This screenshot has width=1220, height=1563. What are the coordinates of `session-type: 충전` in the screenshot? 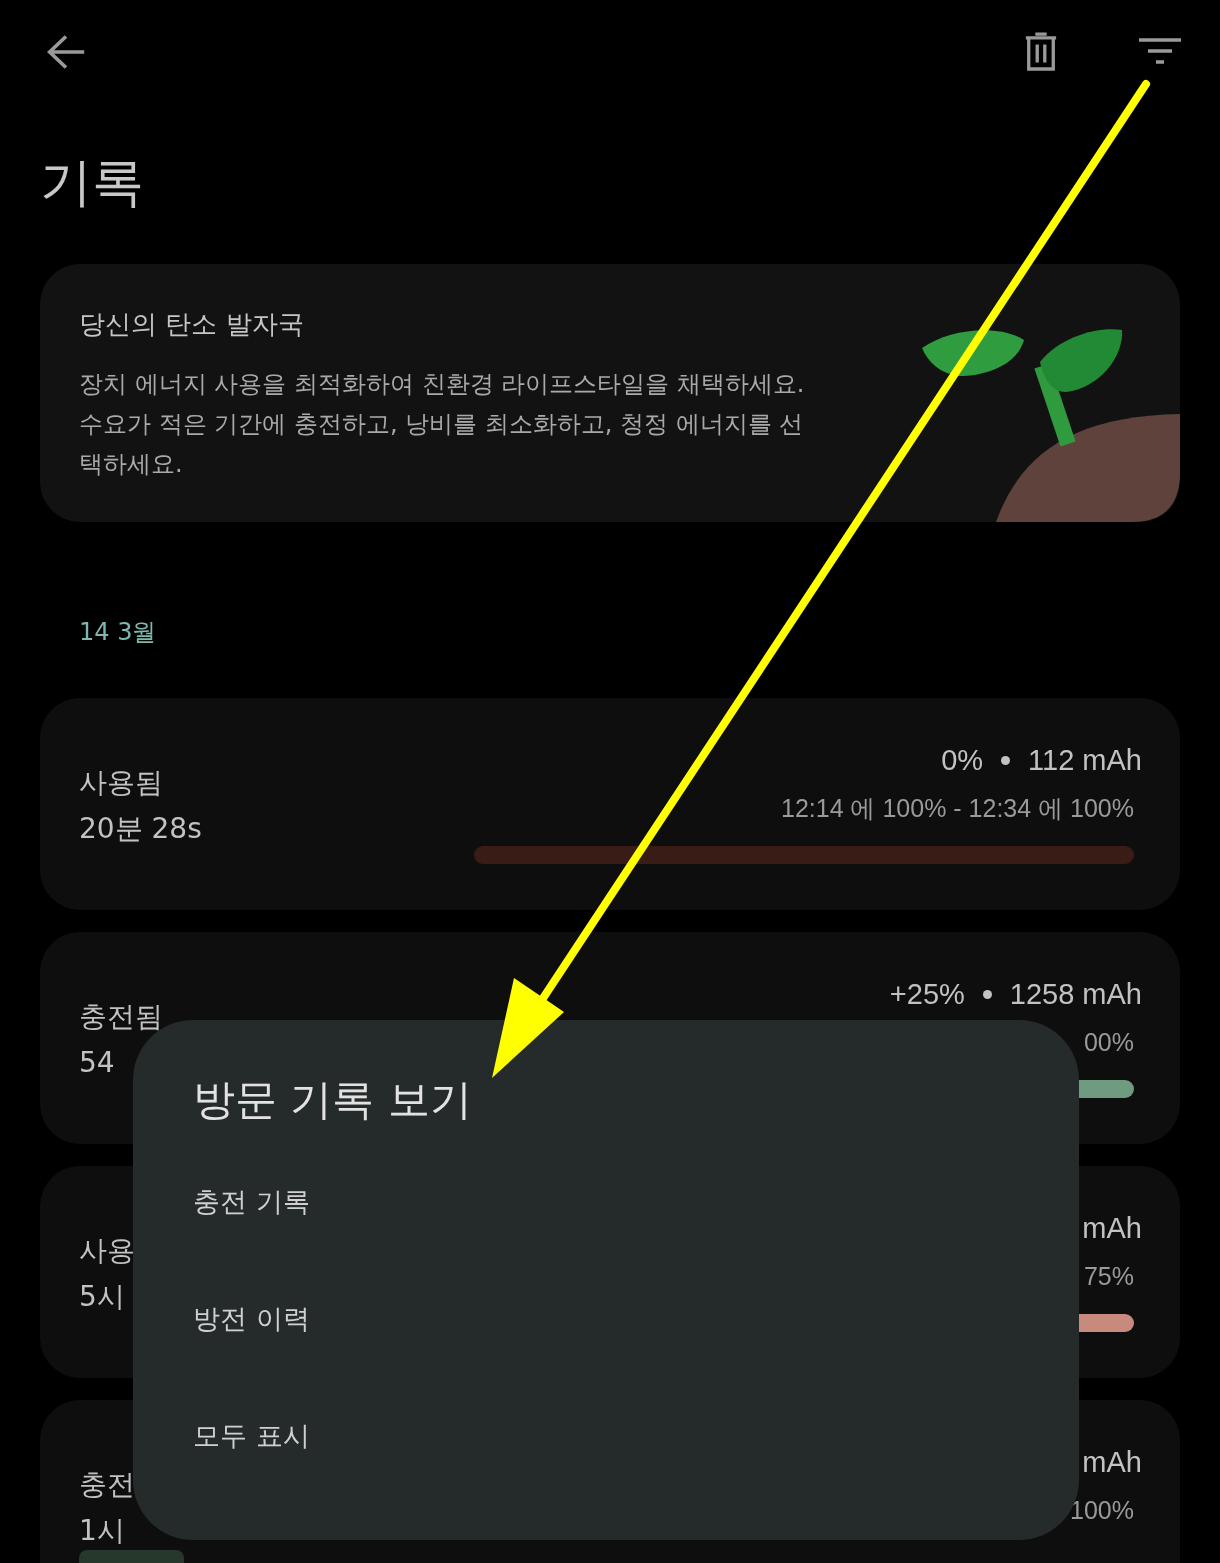 It's located at (107, 1485).